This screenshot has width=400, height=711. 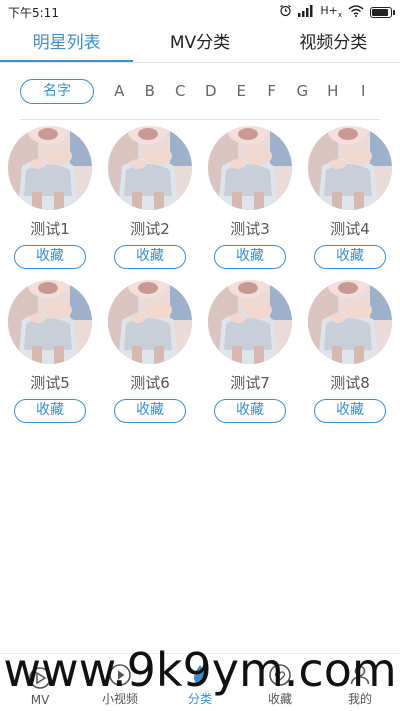 I want to click on letter-a: A, so click(x=119, y=91).